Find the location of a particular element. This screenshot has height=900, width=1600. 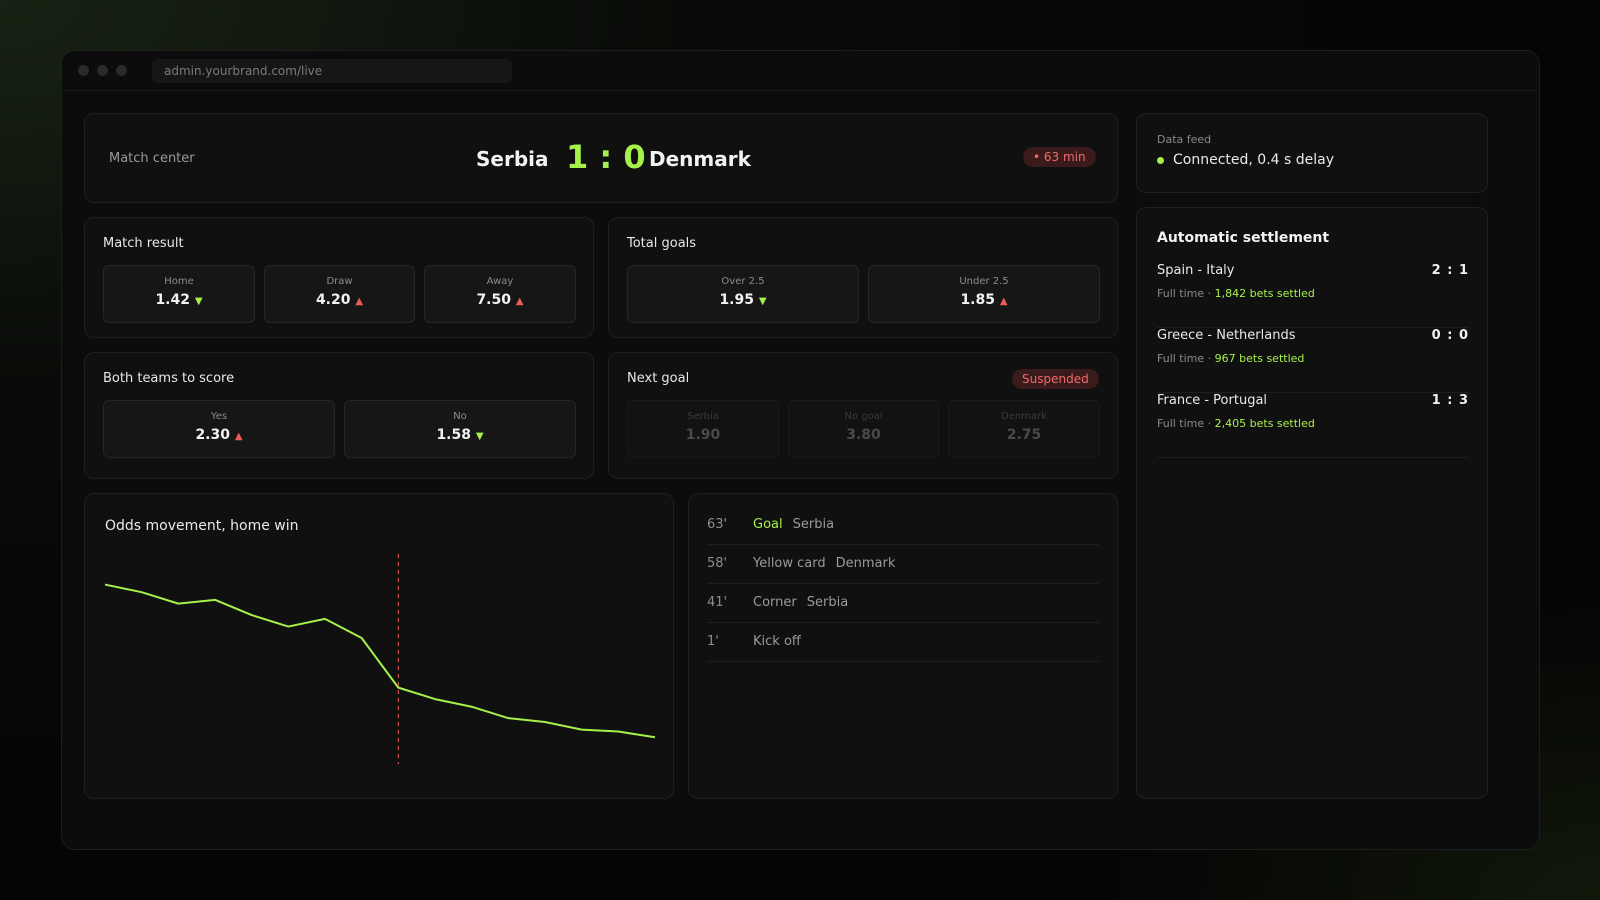

data-feed-panel: Data feed Connected, 0.4 s delay is located at coordinates (1312, 153).